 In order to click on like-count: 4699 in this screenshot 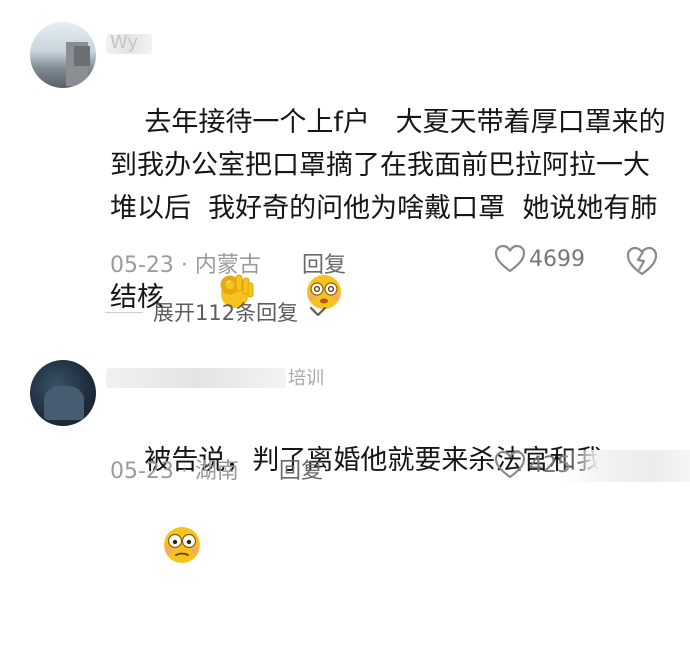, I will do `click(557, 259)`.